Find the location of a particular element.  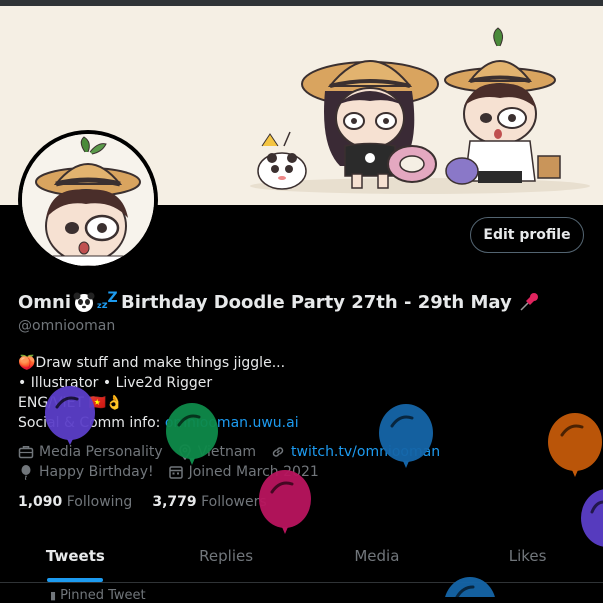

meta-birthday: Happy Birthday! is located at coordinates (86, 472).